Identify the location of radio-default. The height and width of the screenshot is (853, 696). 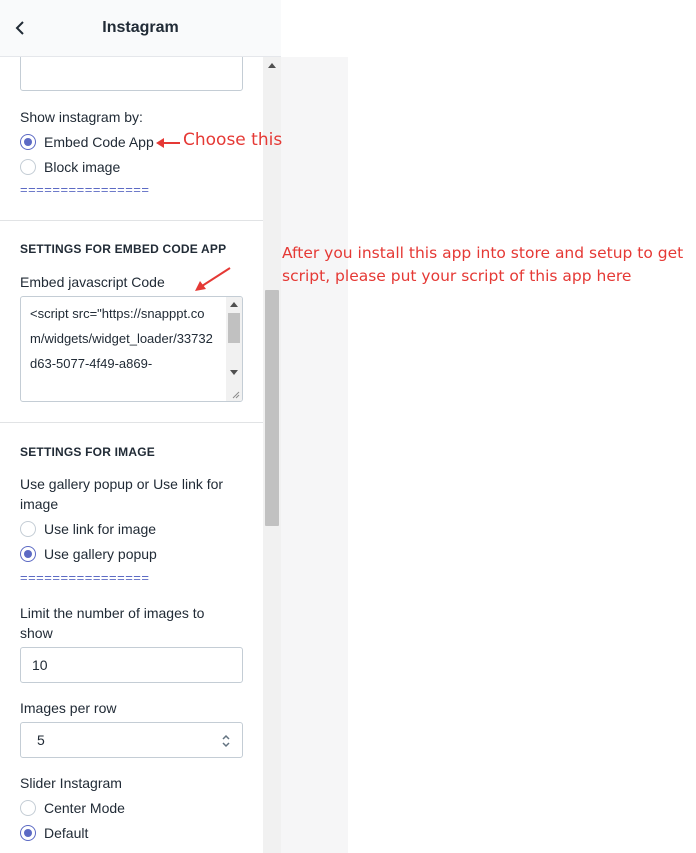
(28, 833).